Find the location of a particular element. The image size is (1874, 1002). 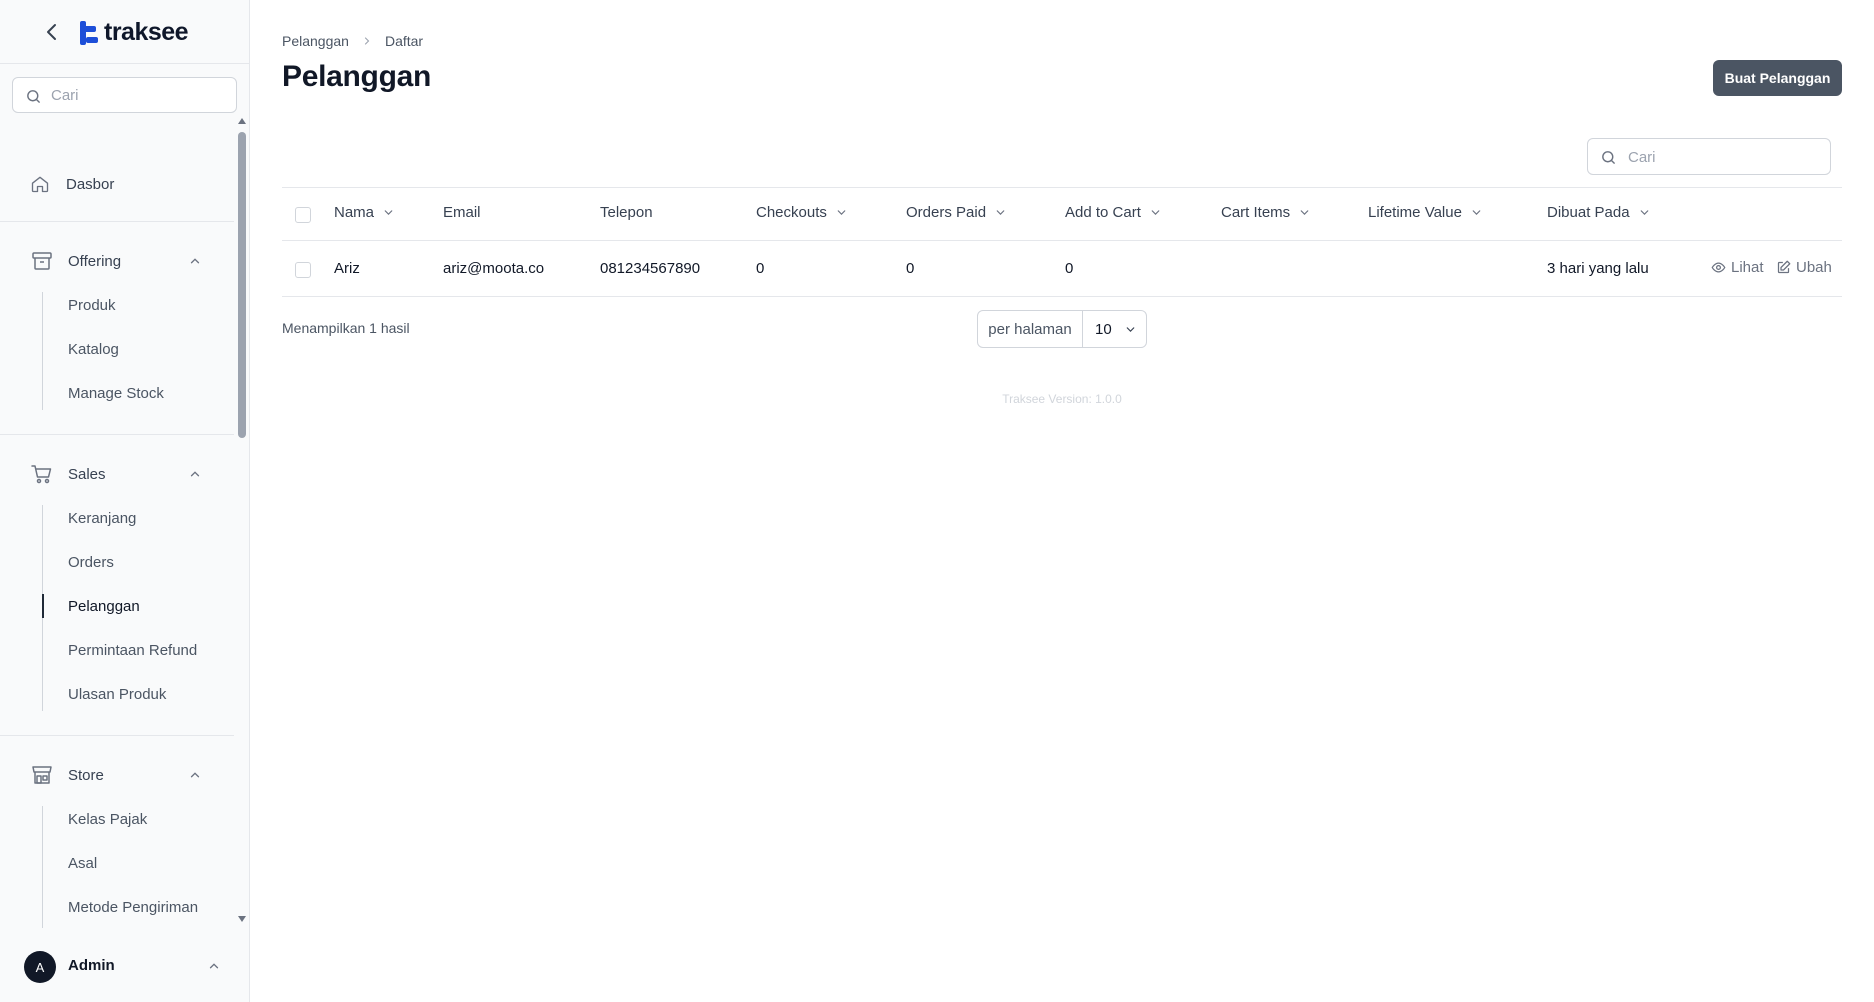

edit-action-label: Ubah is located at coordinates (1814, 267).